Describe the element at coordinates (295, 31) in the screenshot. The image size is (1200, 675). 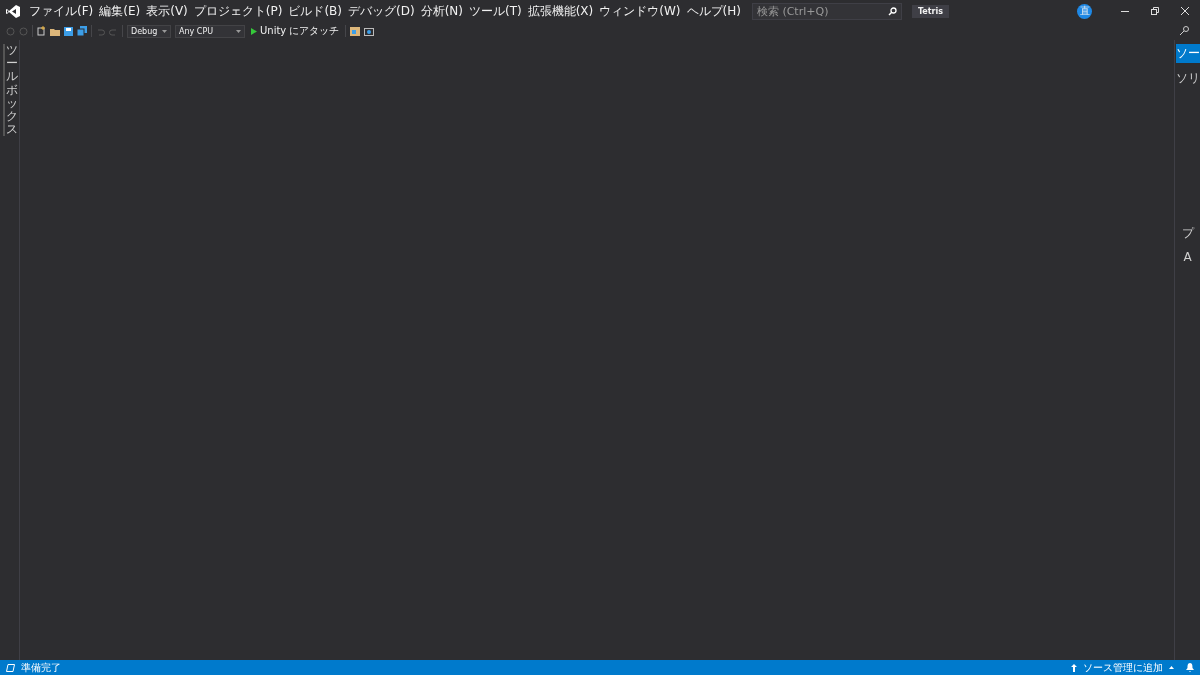
I see `start-button: Unity にアタッチ` at that location.